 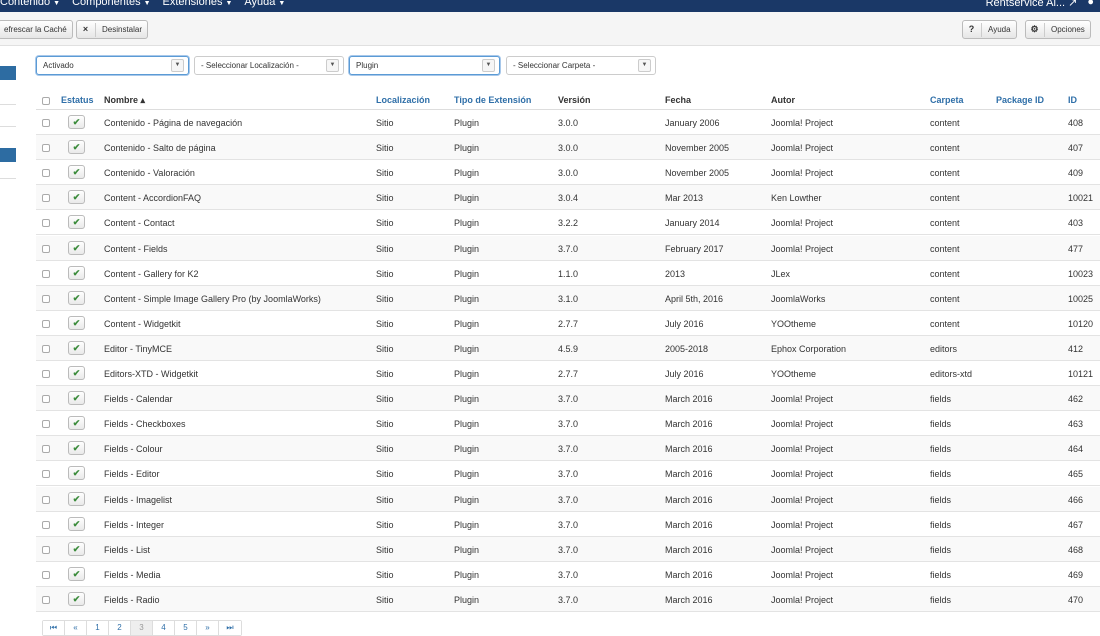 I want to click on header-folder: Carpeta, so click(x=947, y=100).